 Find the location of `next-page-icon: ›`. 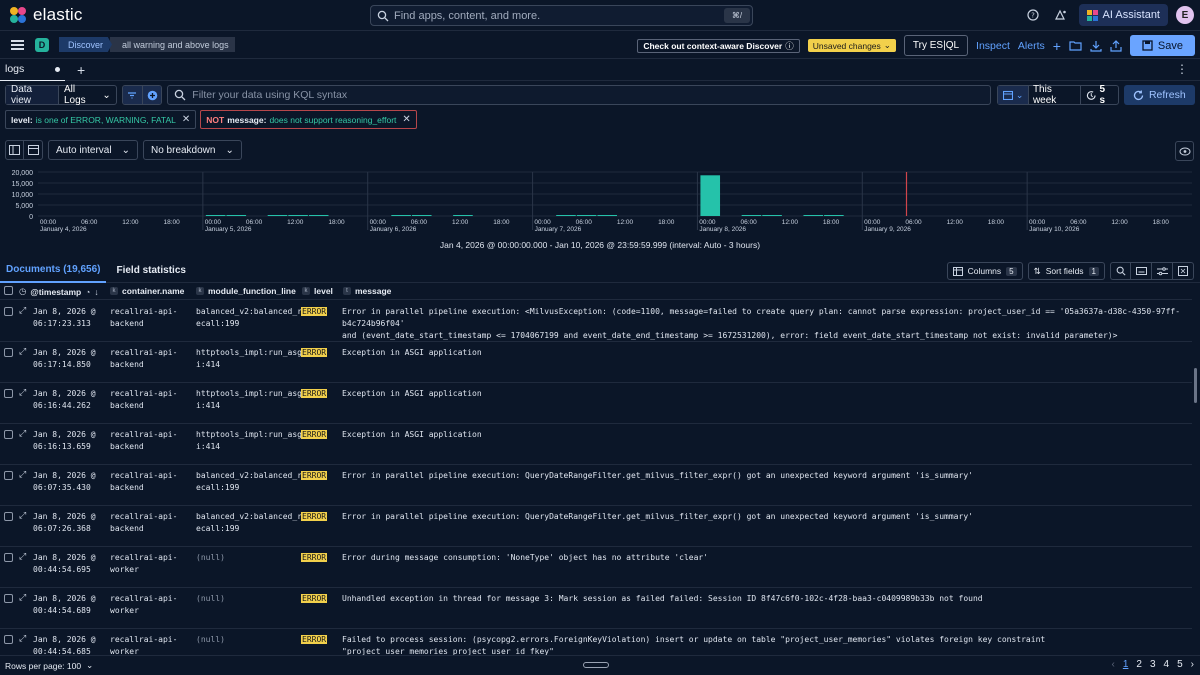

next-page-icon: › is located at coordinates (1192, 664).